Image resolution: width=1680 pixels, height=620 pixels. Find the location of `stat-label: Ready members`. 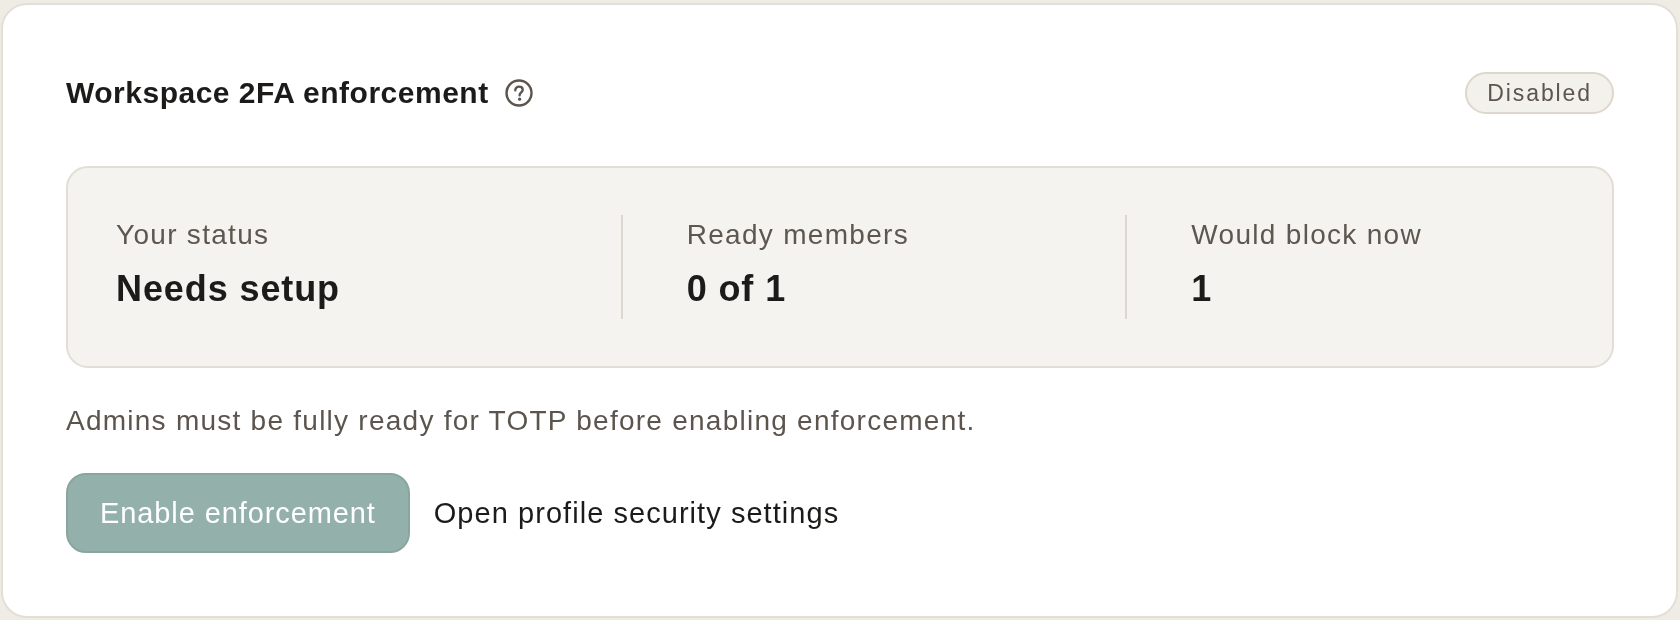

stat-label: Ready members is located at coordinates (797, 235).